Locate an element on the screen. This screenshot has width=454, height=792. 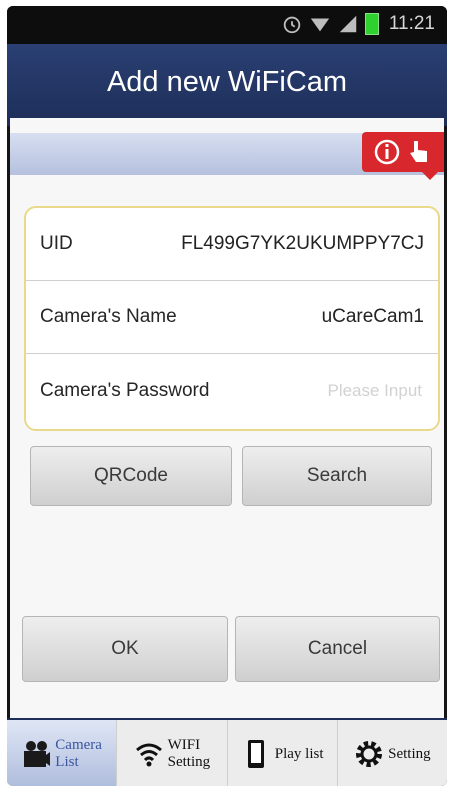
camera-name-value: uCareCam1 is located at coordinates (373, 317).